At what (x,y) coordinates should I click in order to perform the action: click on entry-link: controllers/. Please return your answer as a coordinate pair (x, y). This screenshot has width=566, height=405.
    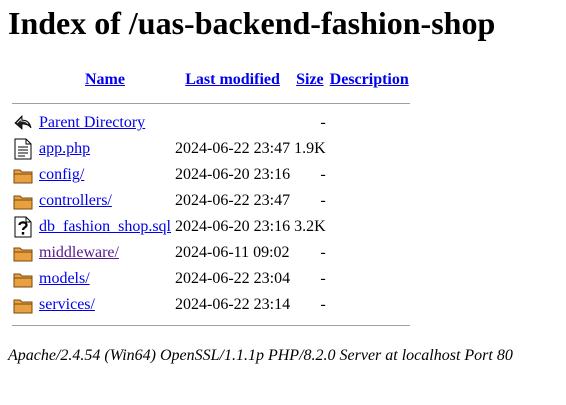
    Looking at the image, I should click on (75, 200).